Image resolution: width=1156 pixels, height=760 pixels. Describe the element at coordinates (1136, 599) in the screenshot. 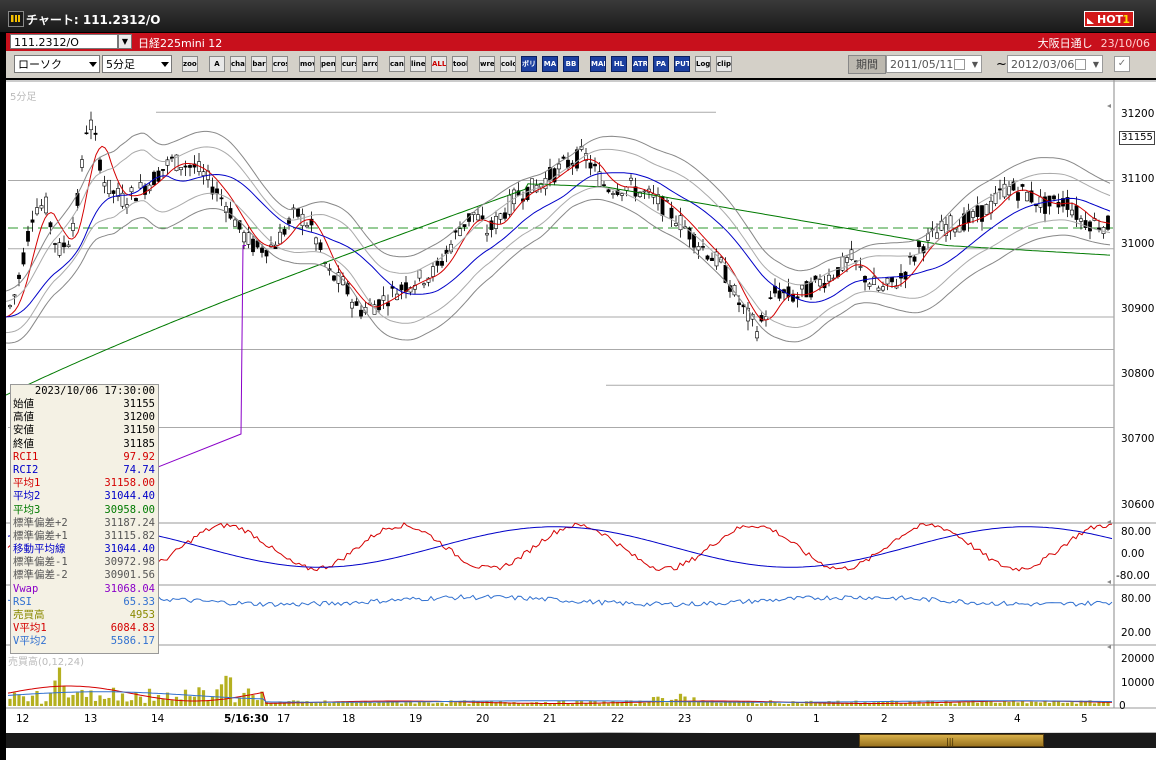

I see `rsi-axis-label: 80.00` at that location.